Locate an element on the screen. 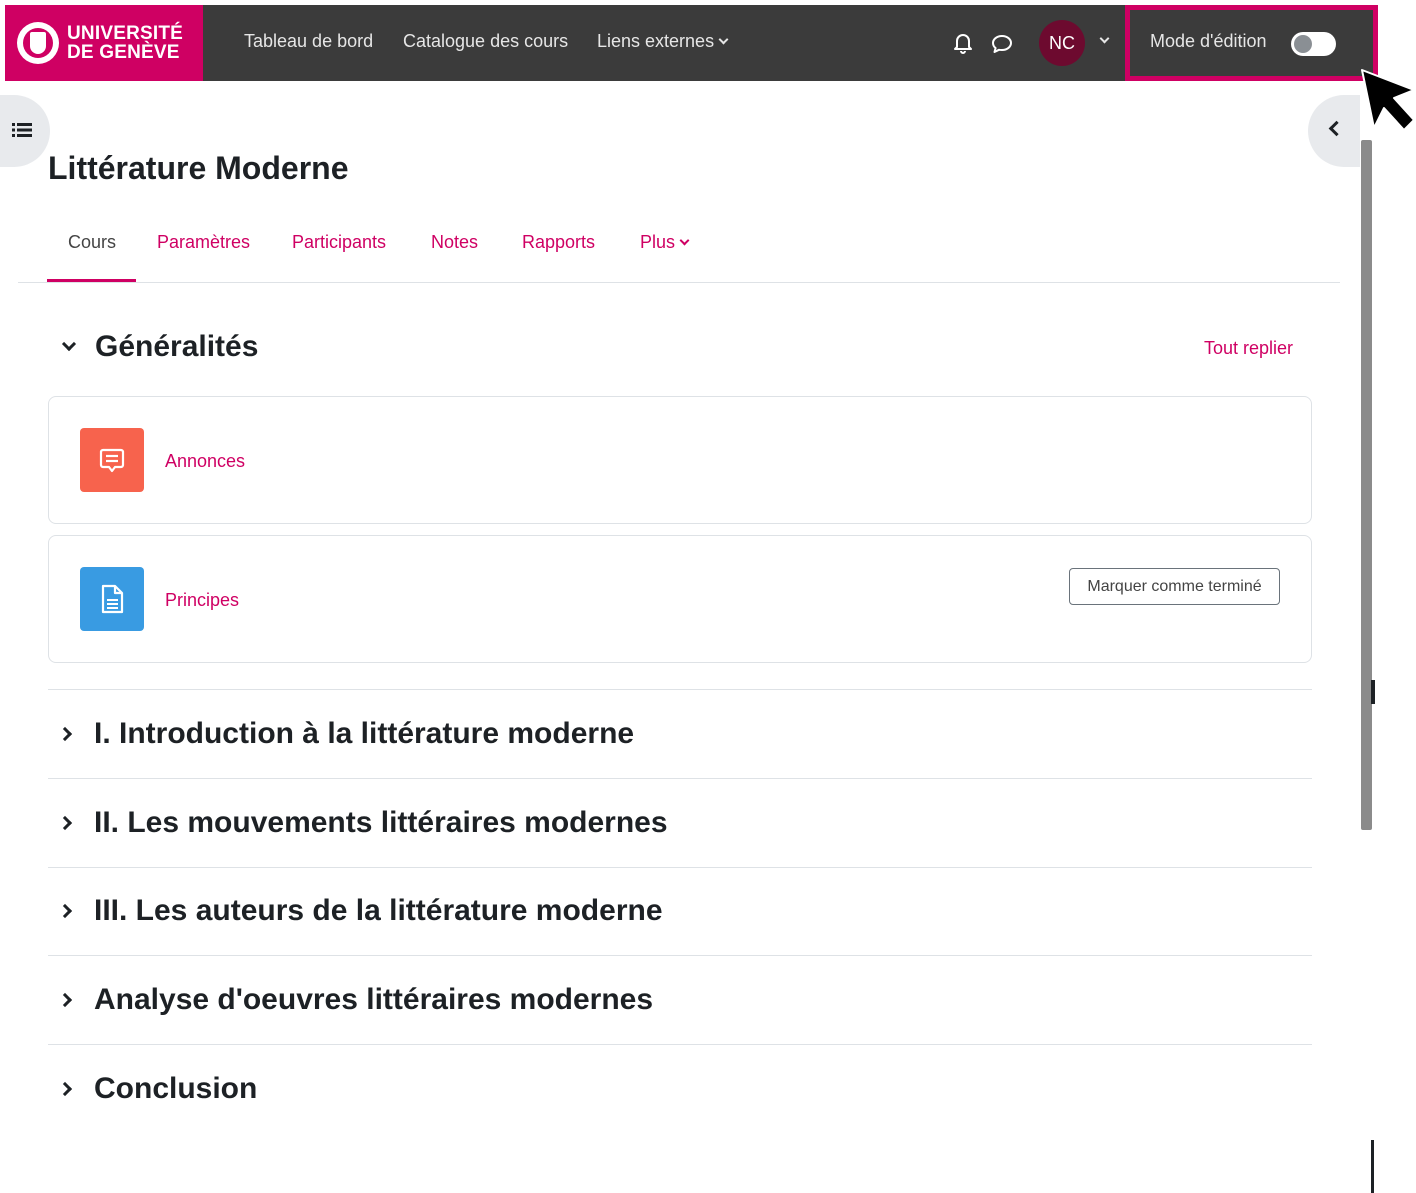 This screenshot has width=1416, height=1193. tab-notes: Notes is located at coordinates (454, 242).